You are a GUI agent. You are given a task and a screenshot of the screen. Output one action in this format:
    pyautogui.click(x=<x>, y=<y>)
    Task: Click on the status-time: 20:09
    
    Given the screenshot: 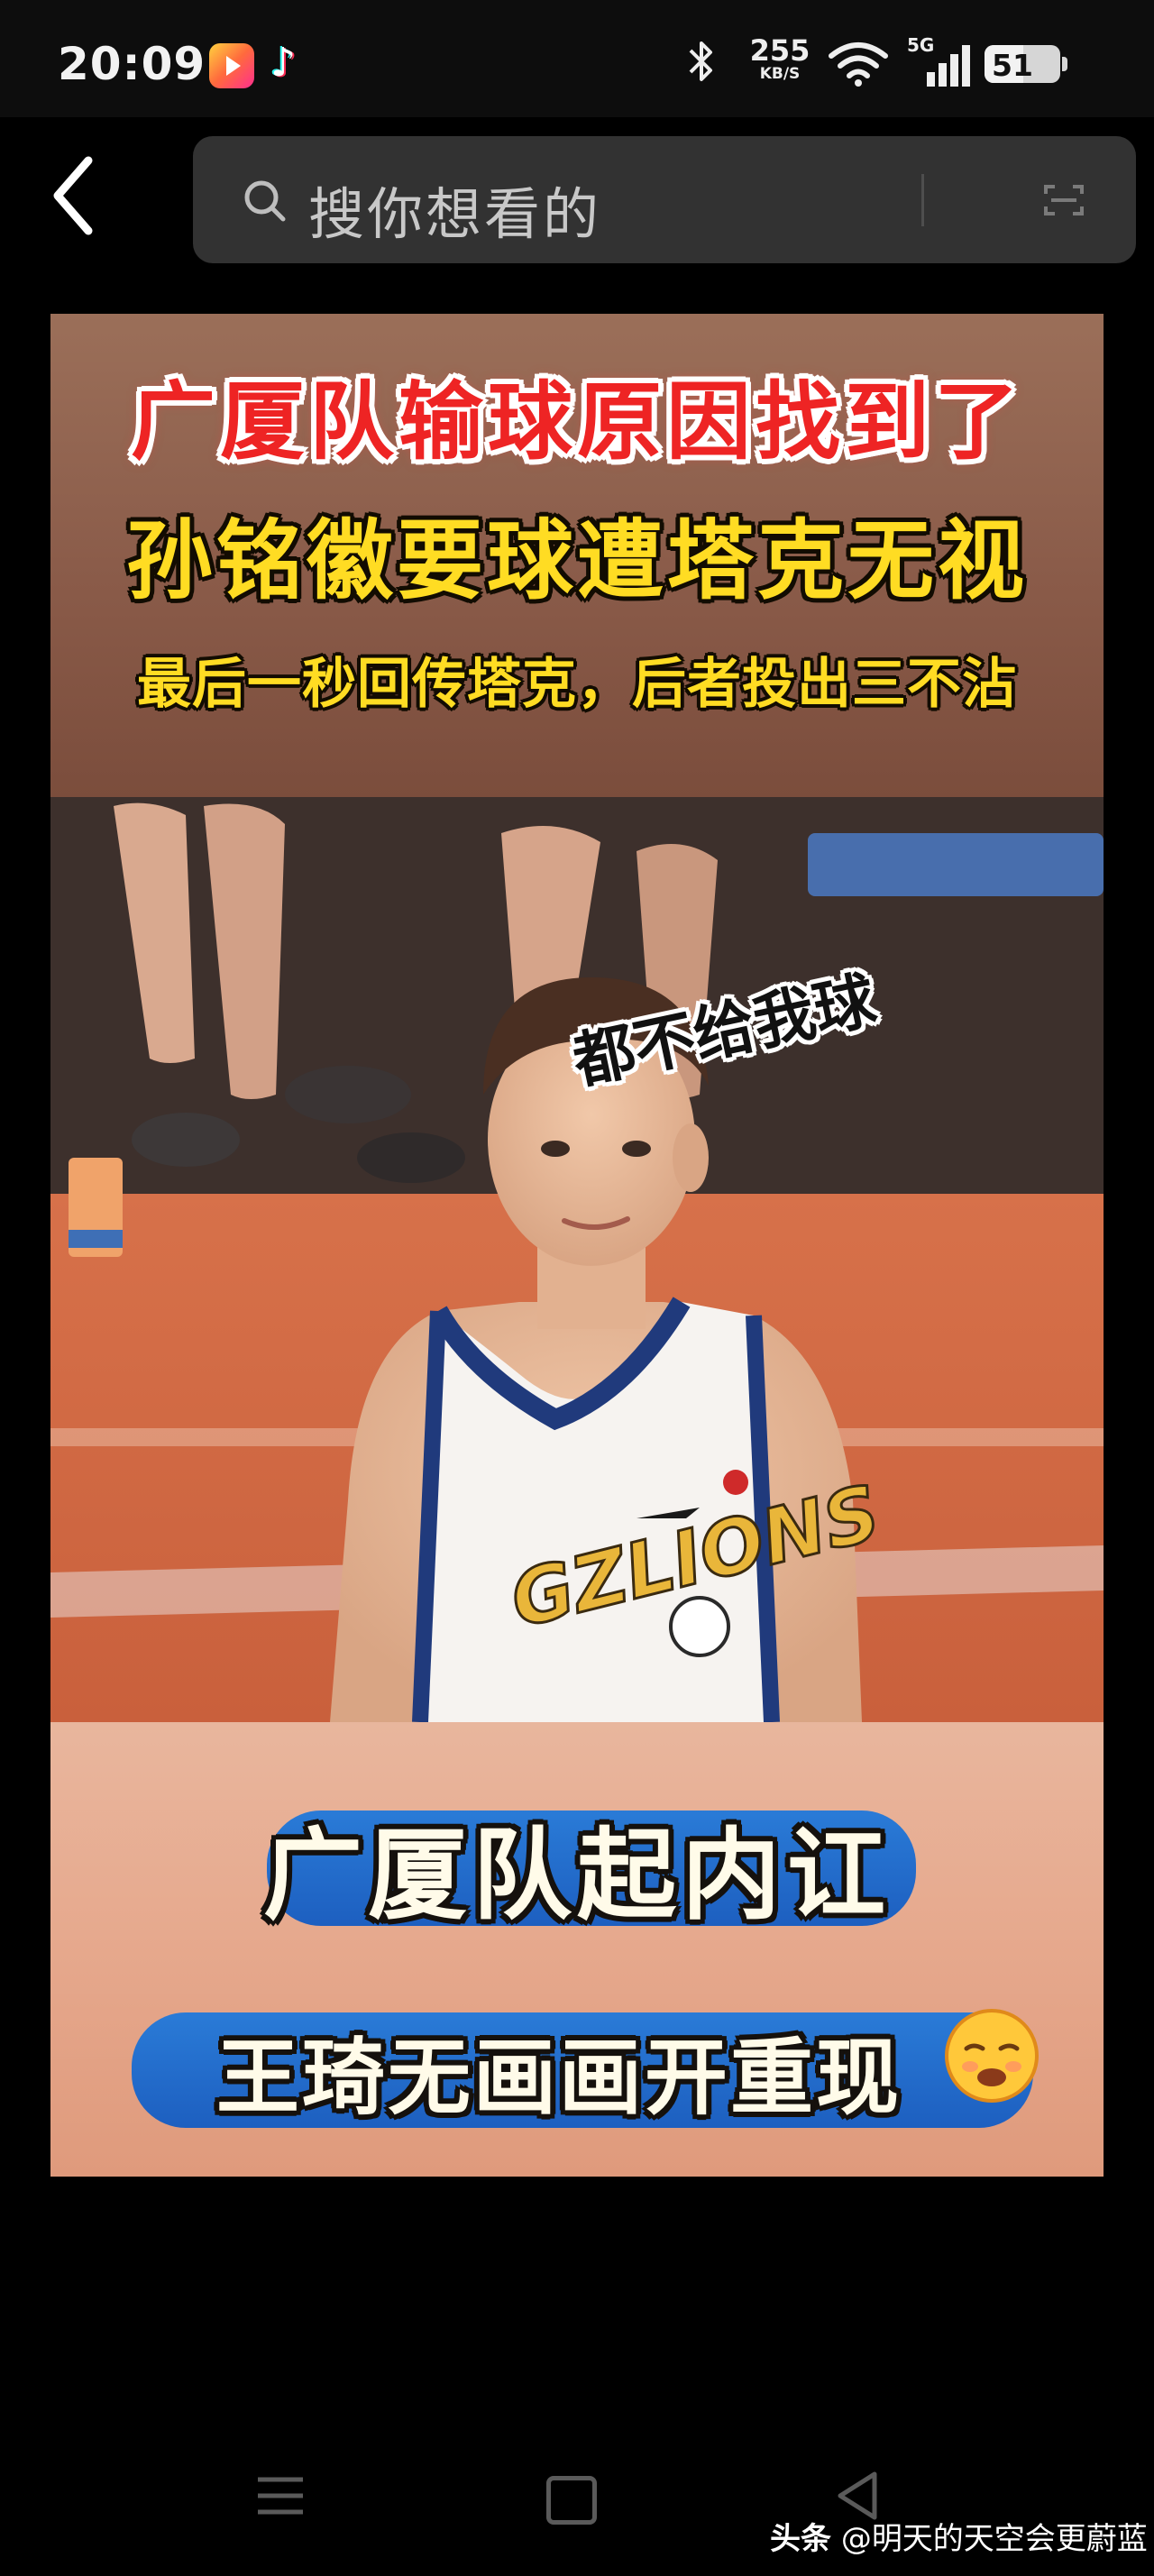 What is the action you would take?
    pyautogui.click(x=132, y=64)
    